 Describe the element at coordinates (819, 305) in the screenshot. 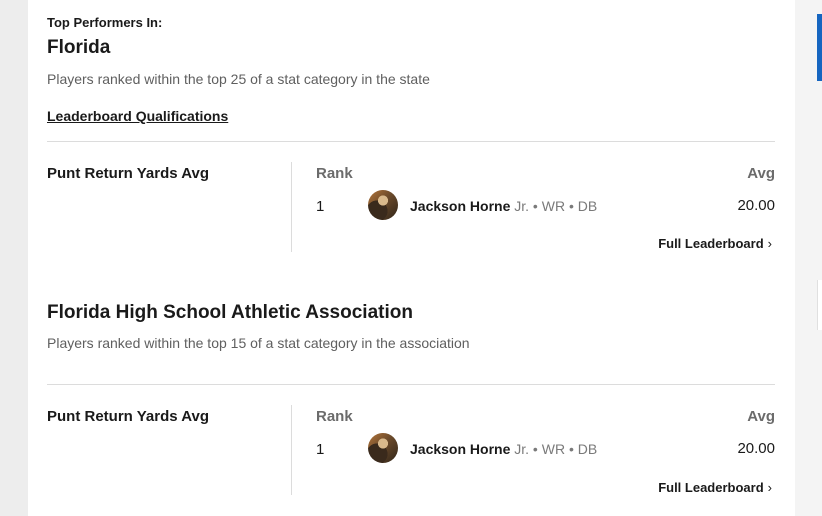

I see `right-rail-panel` at that location.